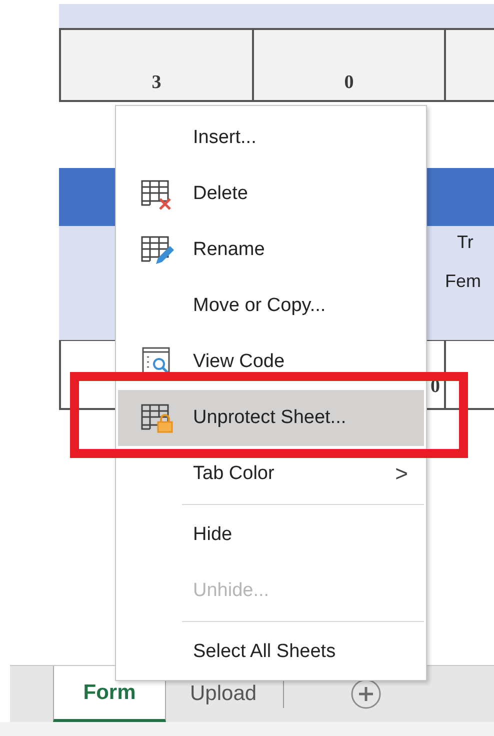  I want to click on menu-item: Tab Color >, so click(271, 474).